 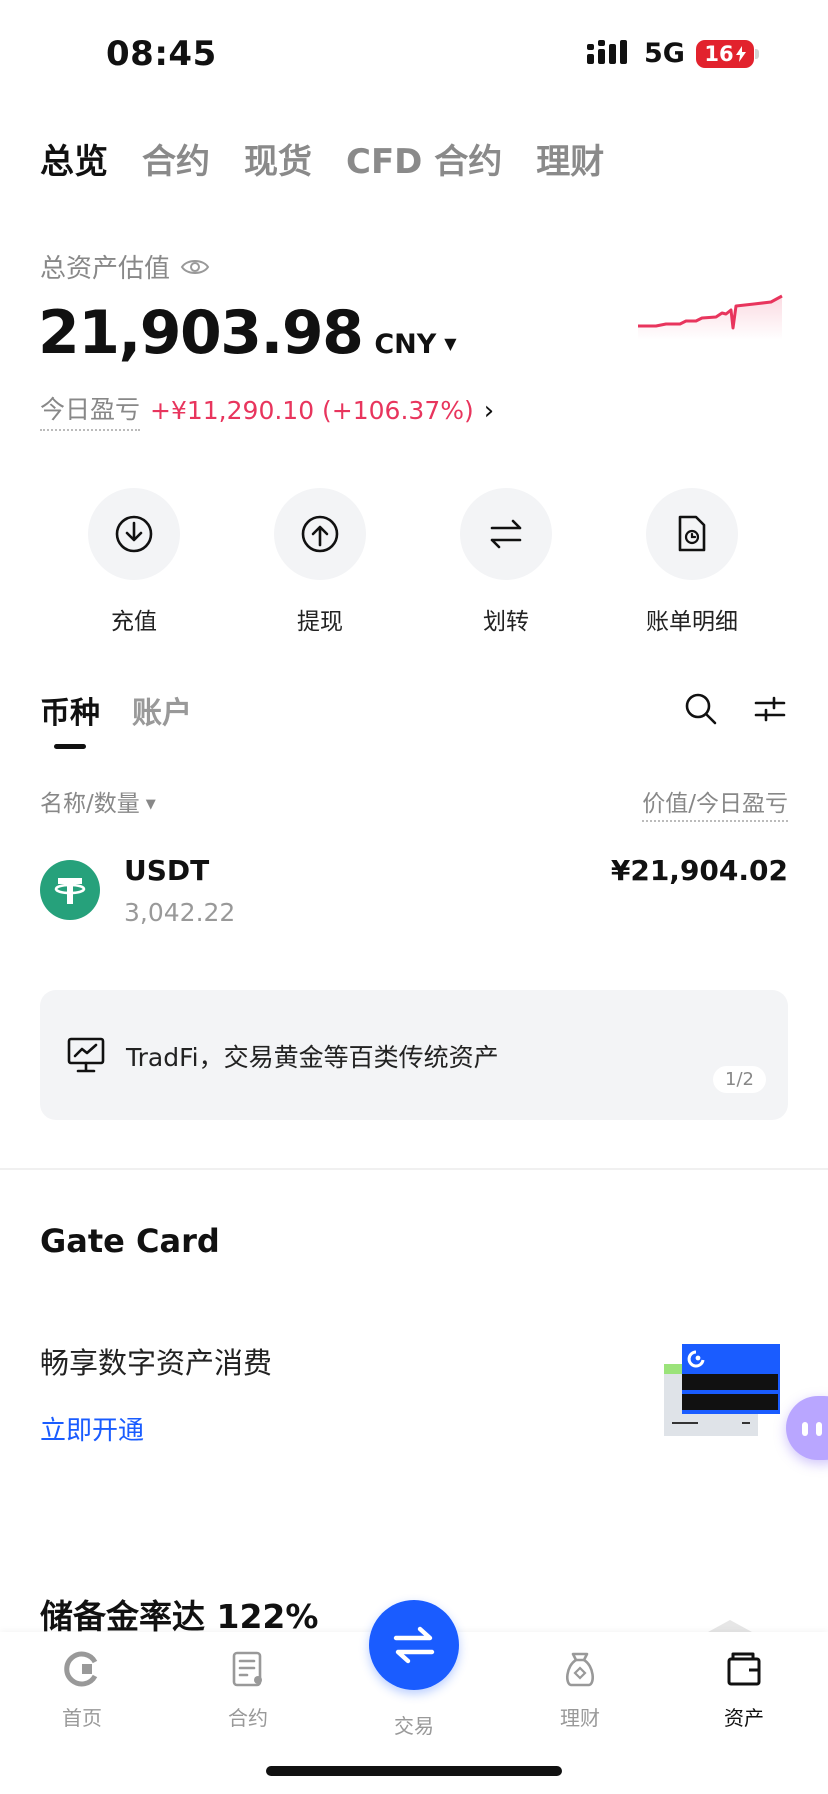 I want to click on nav-assets: 资产, so click(x=744, y=1690).